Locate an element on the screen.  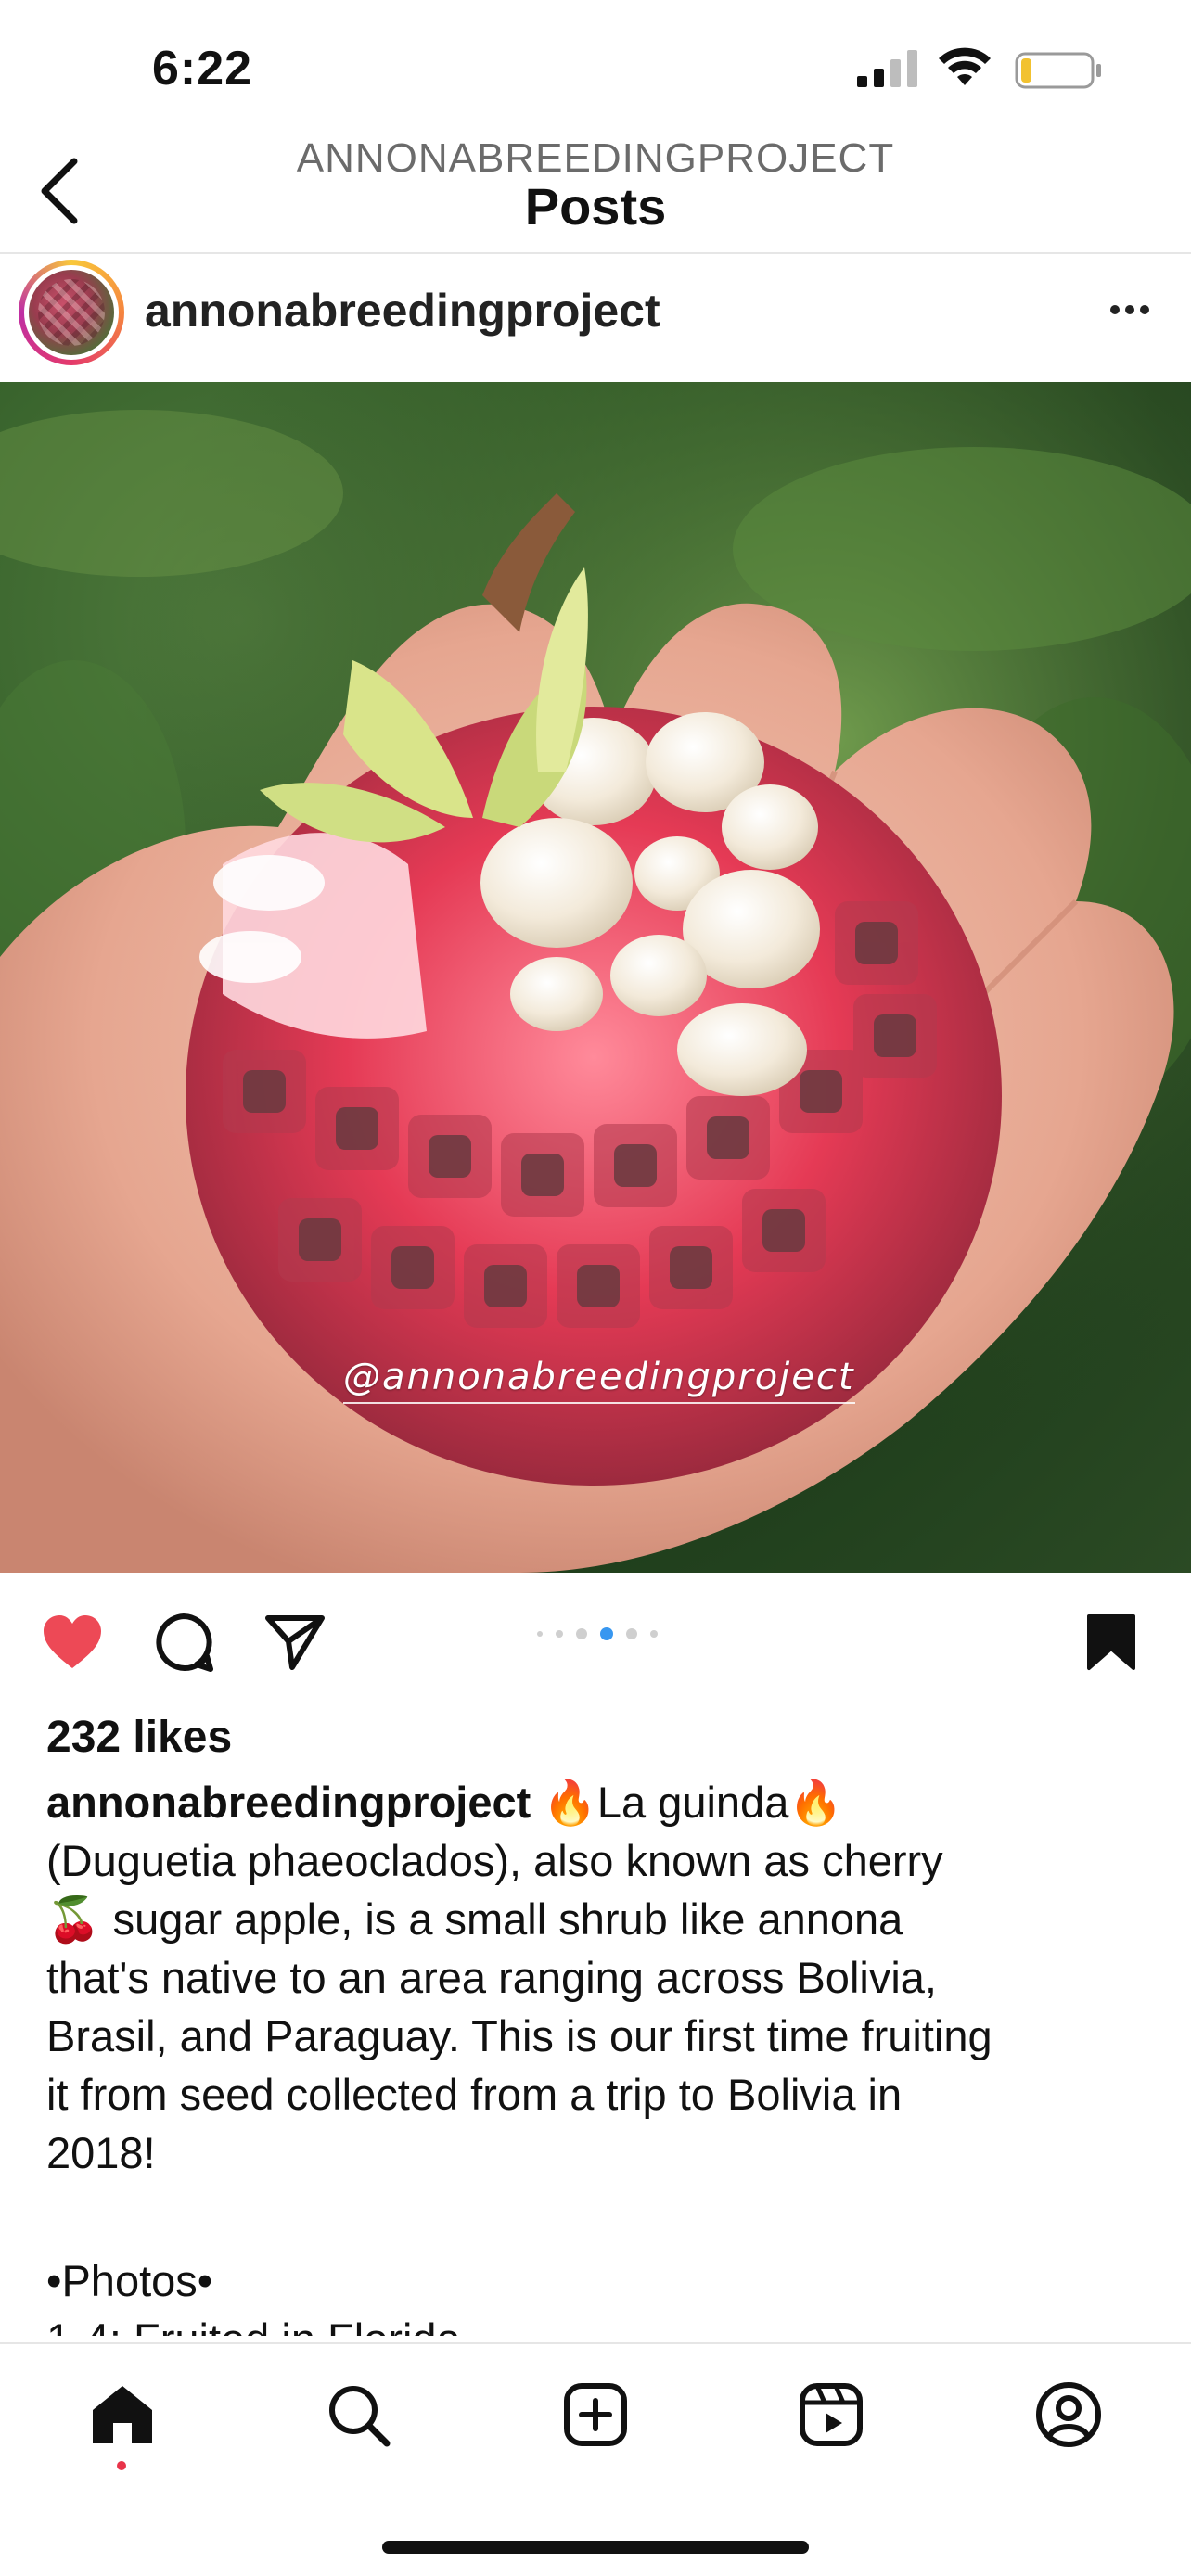
heart-filled-icon is located at coordinates (72, 1641).